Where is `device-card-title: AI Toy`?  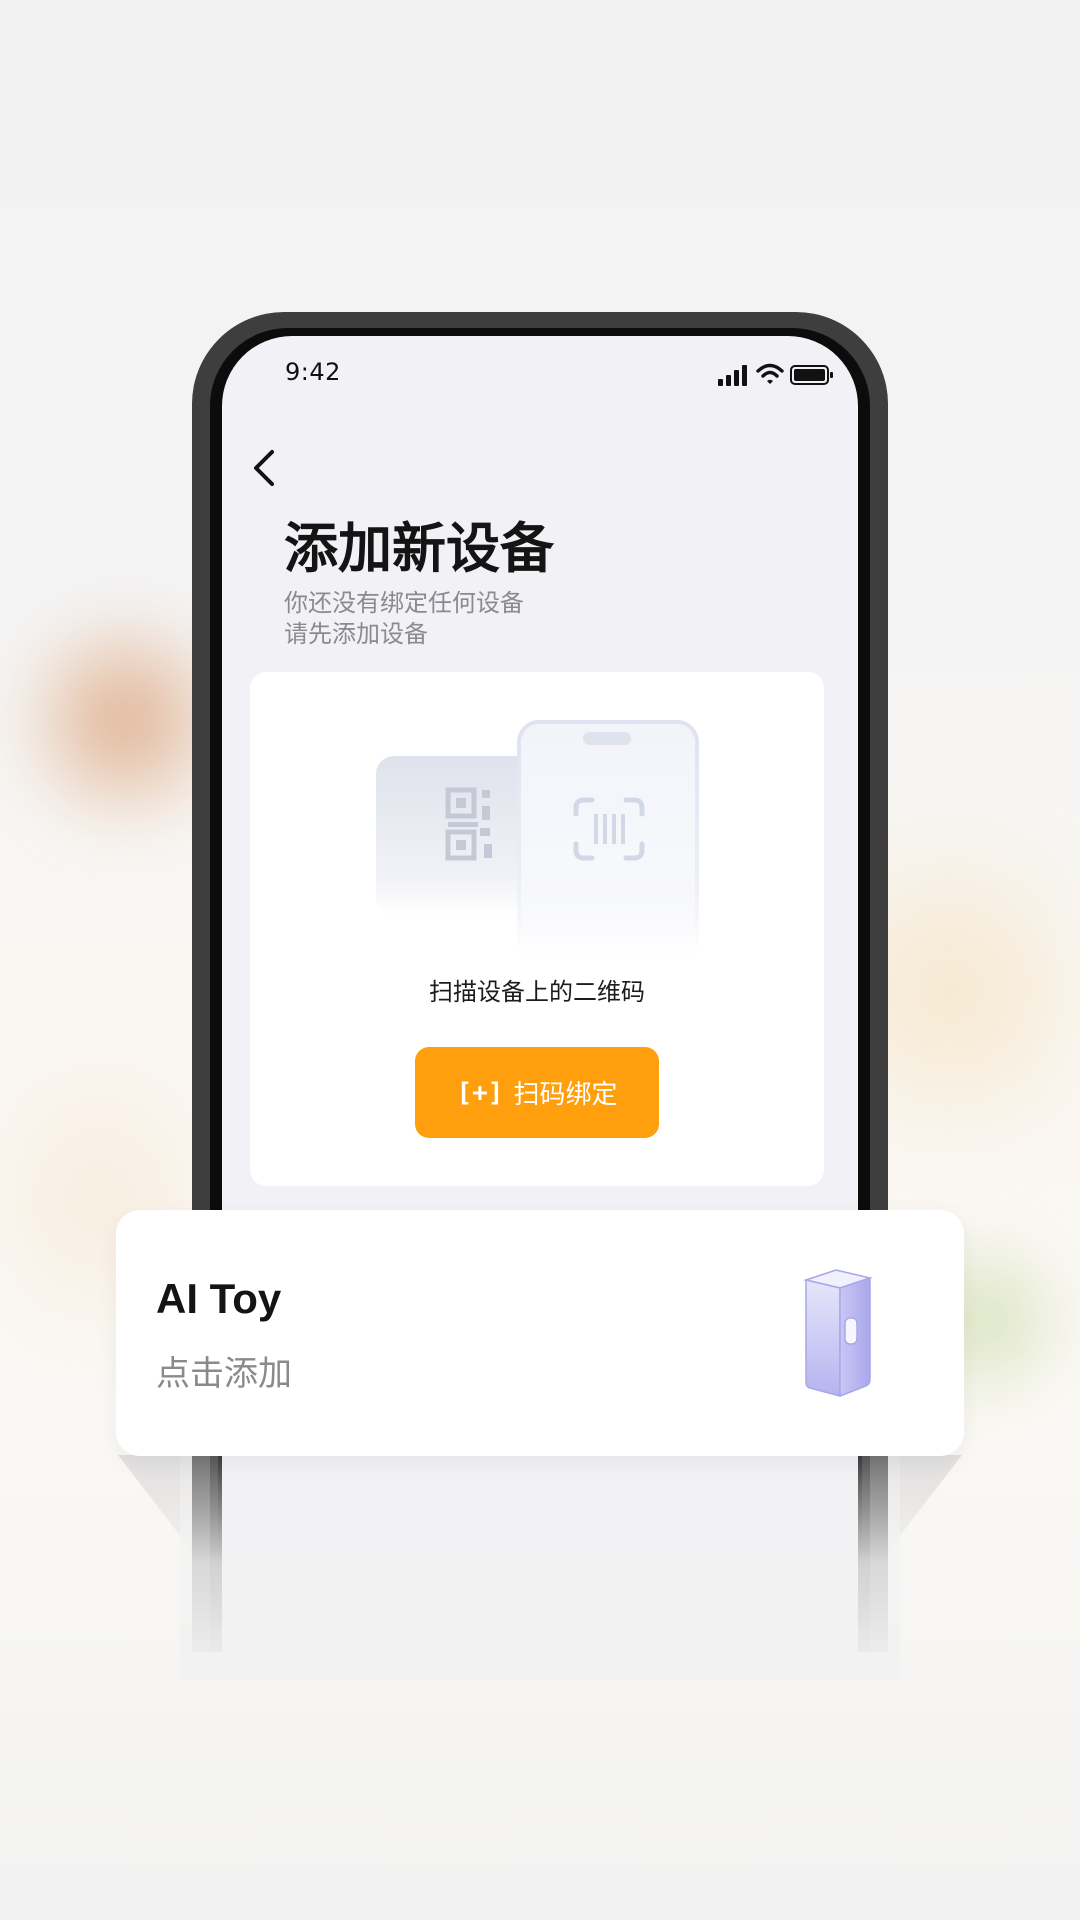 device-card-title: AI Toy is located at coordinates (219, 1298).